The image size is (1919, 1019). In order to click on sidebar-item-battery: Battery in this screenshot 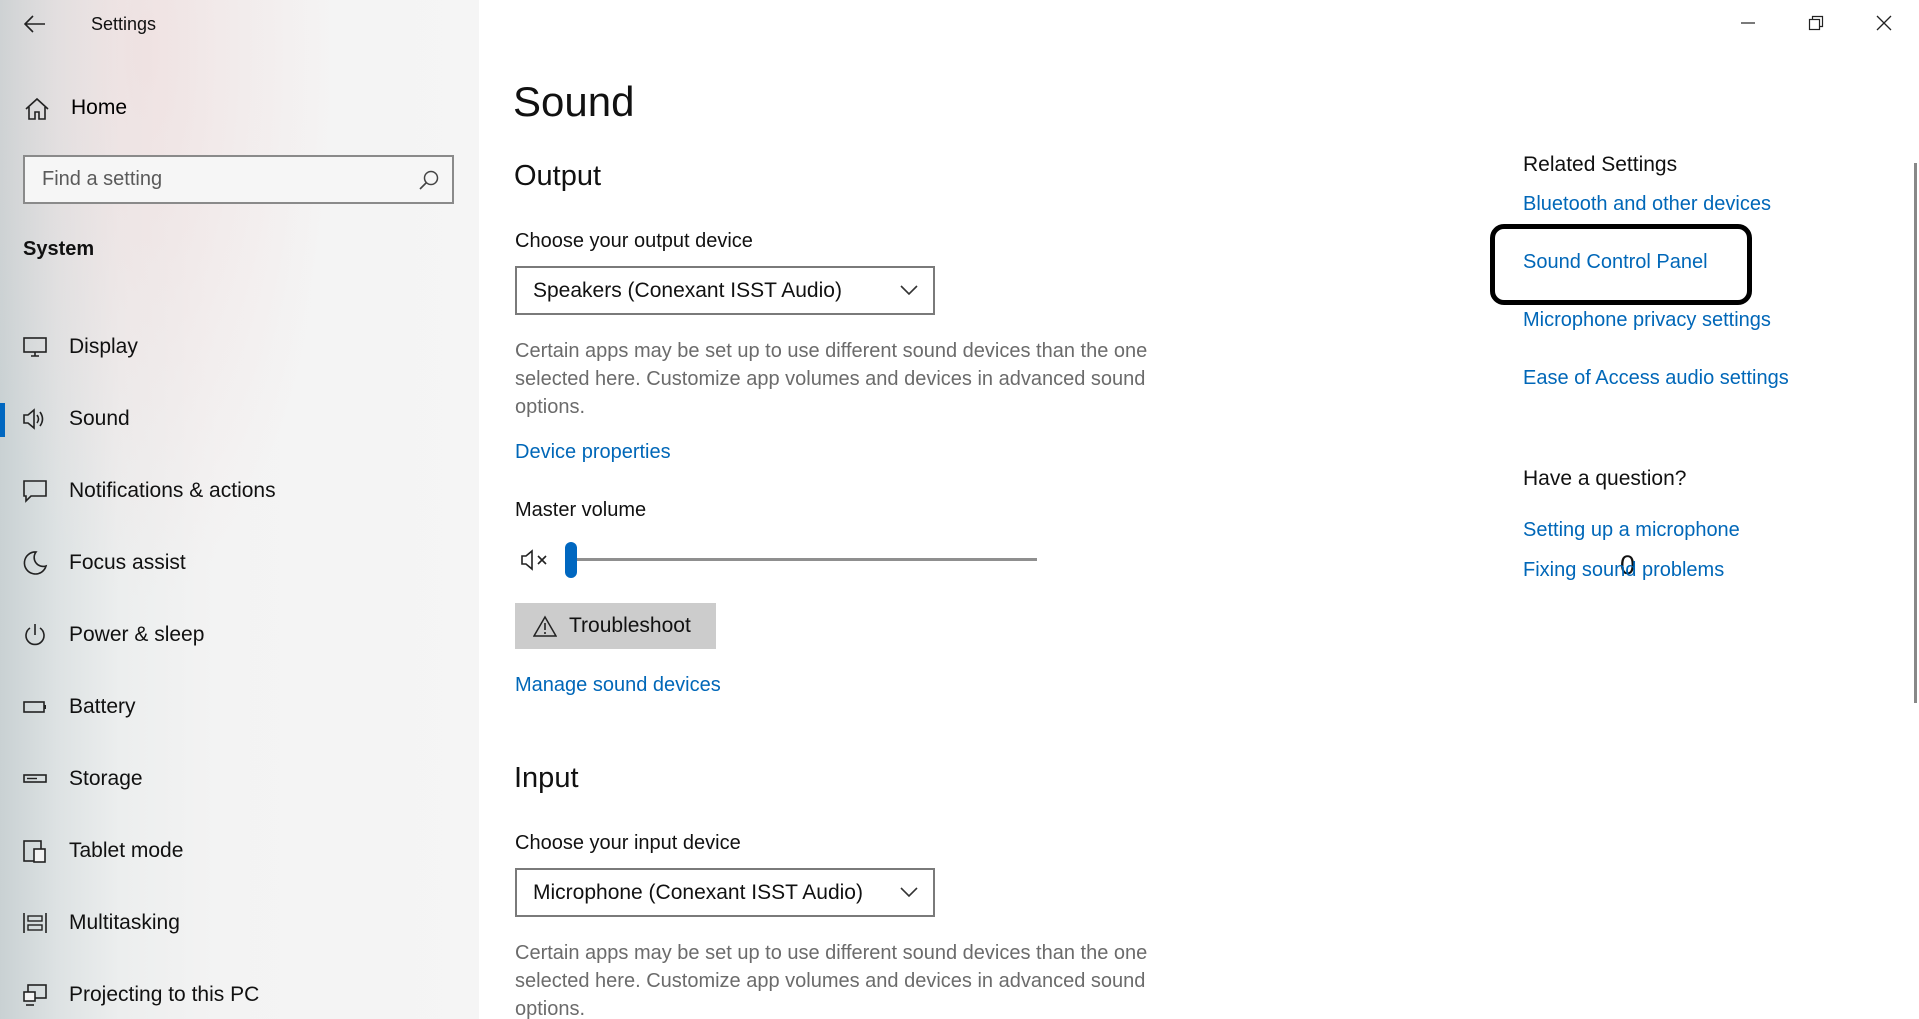, I will do `click(239, 709)`.